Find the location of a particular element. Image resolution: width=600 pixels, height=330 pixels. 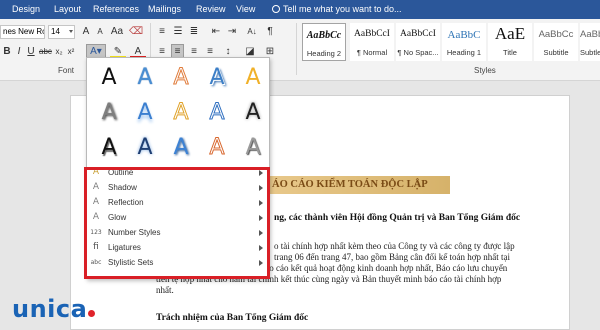

menu-item-number-styles: 123 Number Styles is located at coordinates (178, 232).